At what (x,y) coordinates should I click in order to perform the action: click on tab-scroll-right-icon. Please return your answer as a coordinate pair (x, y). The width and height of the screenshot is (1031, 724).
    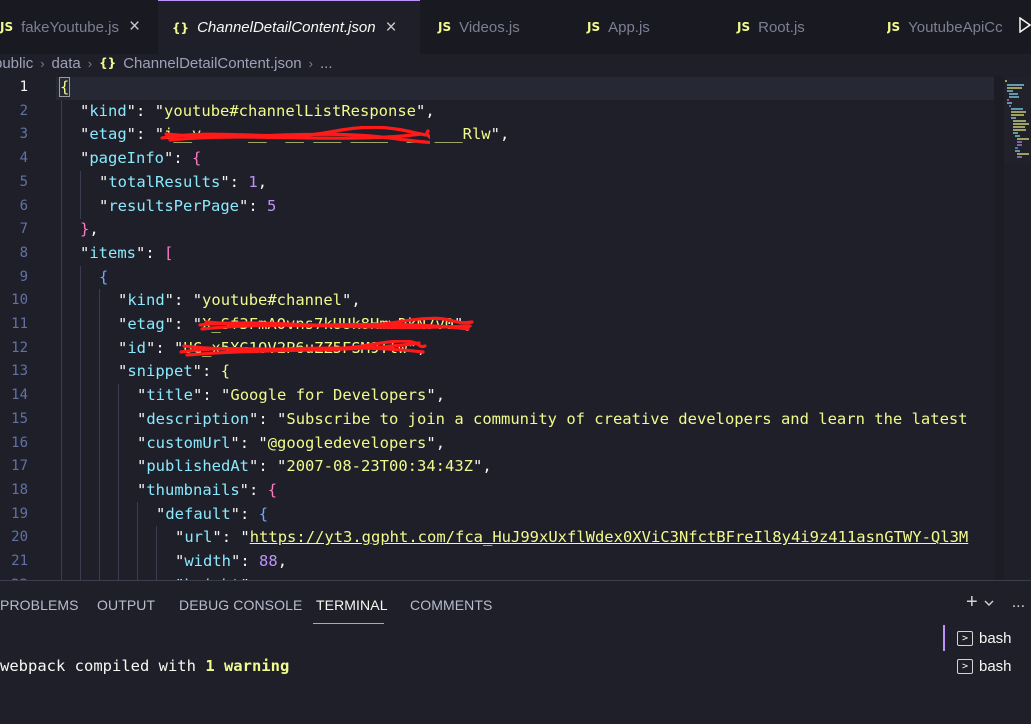
    Looking at the image, I should click on (1025, 26).